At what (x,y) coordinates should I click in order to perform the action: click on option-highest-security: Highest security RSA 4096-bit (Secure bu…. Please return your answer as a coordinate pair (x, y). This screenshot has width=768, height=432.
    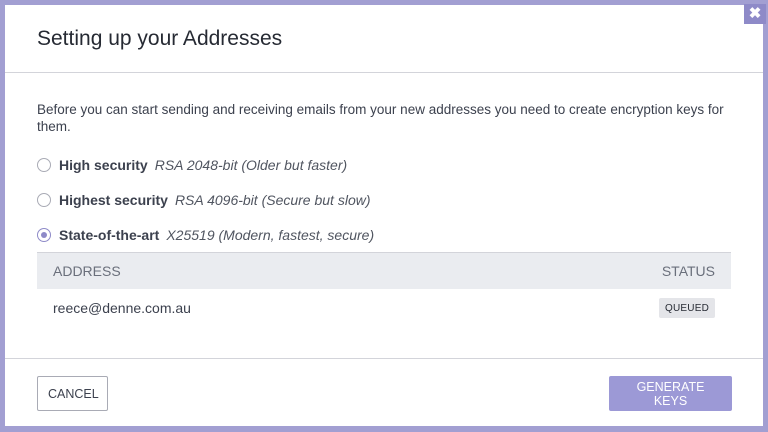
    Looking at the image, I should click on (384, 199).